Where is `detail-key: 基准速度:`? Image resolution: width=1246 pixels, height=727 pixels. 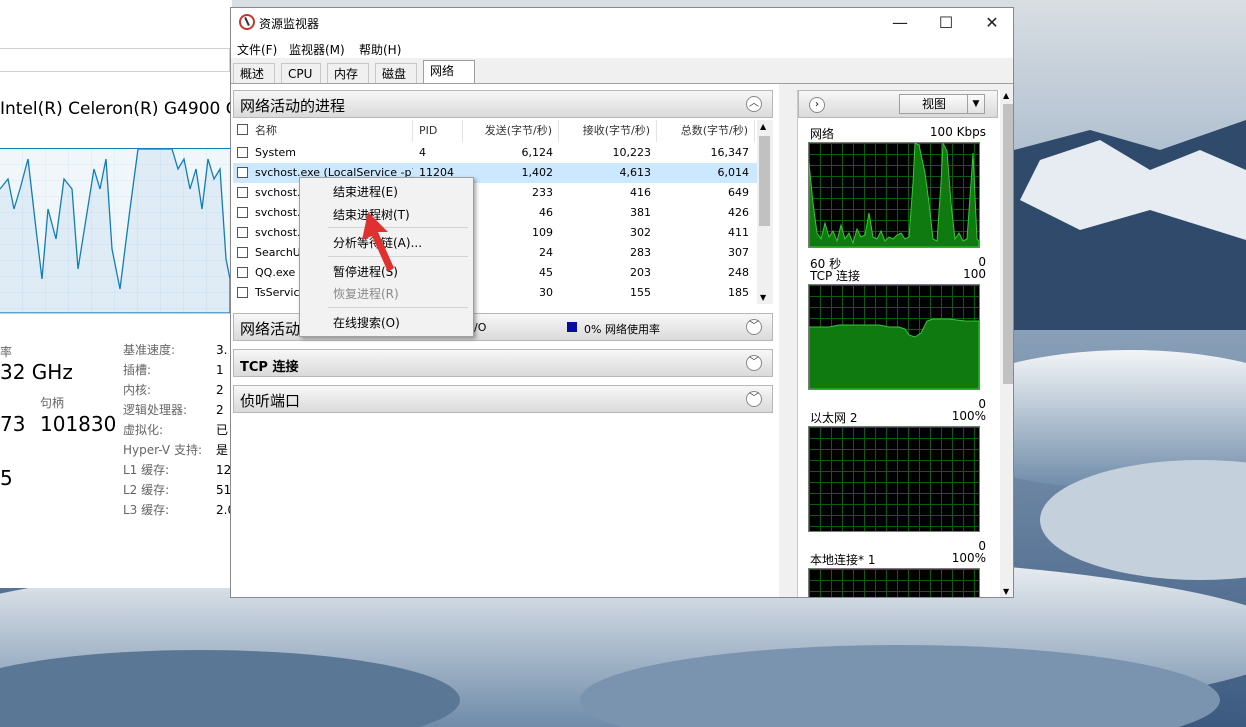 detail-key: 基准速度: is located at coordinates (149, 350).